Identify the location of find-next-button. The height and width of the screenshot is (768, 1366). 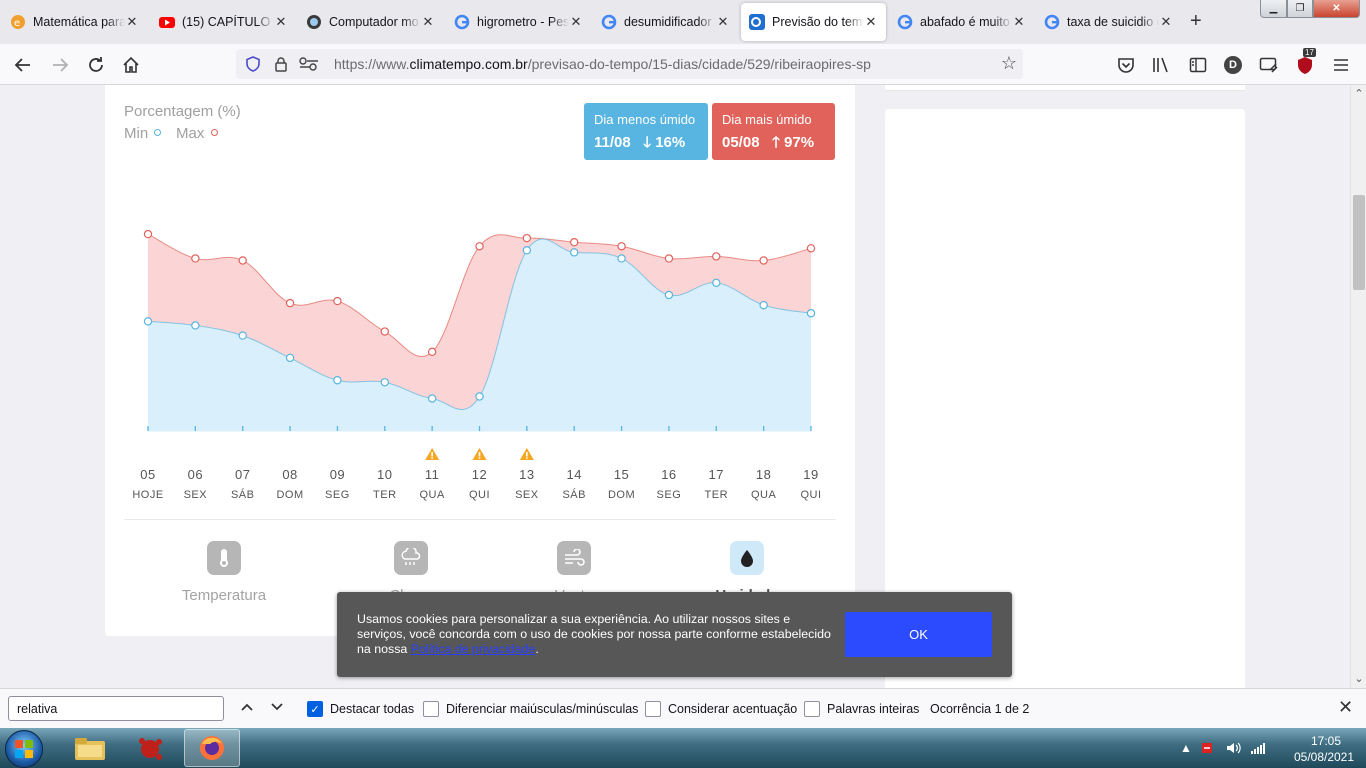
(277, 709).